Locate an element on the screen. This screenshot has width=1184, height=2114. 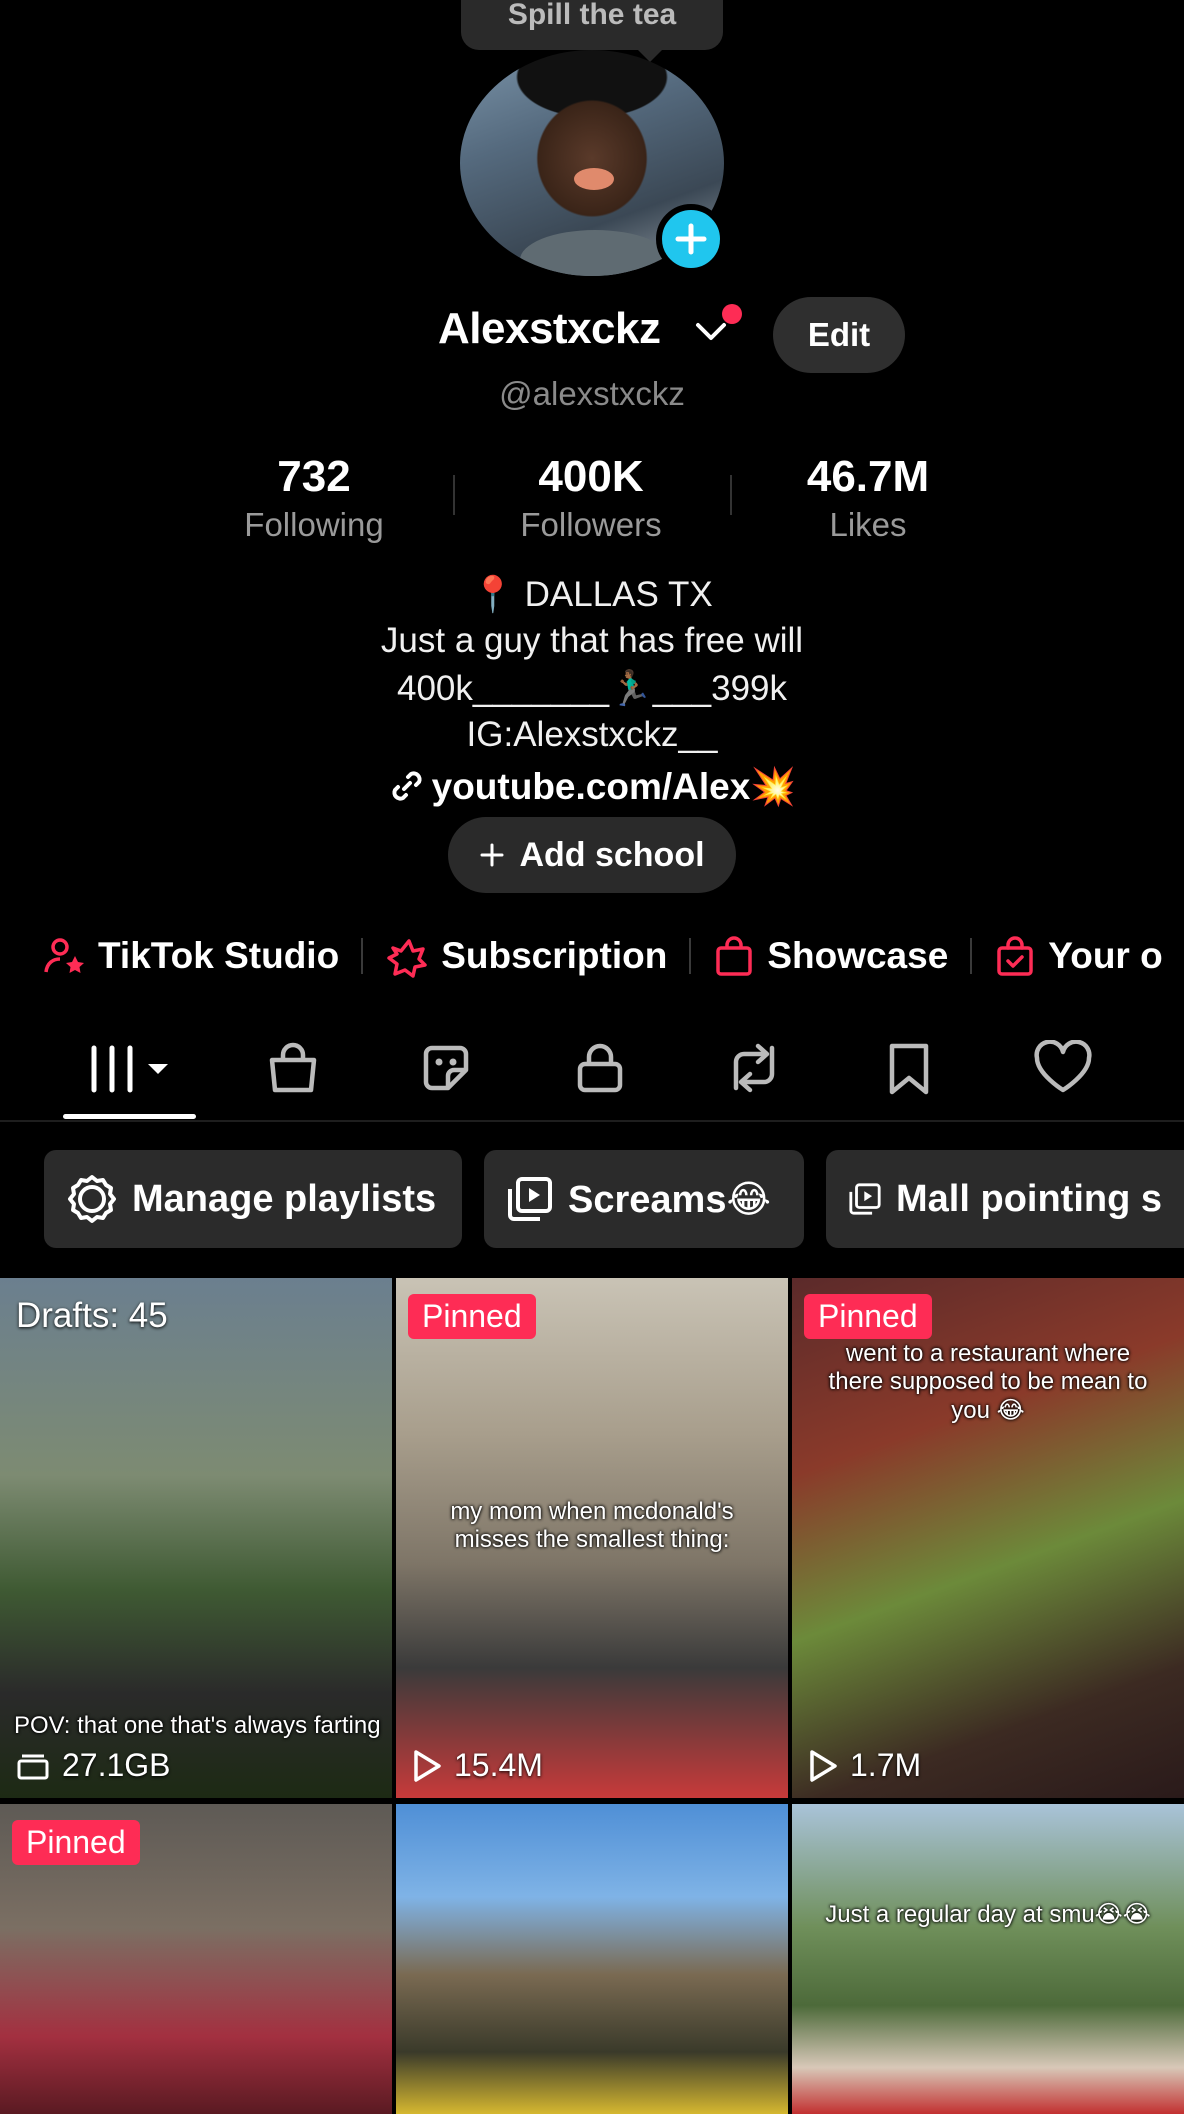
sticker-icon is located at coordinates (446, 1068).